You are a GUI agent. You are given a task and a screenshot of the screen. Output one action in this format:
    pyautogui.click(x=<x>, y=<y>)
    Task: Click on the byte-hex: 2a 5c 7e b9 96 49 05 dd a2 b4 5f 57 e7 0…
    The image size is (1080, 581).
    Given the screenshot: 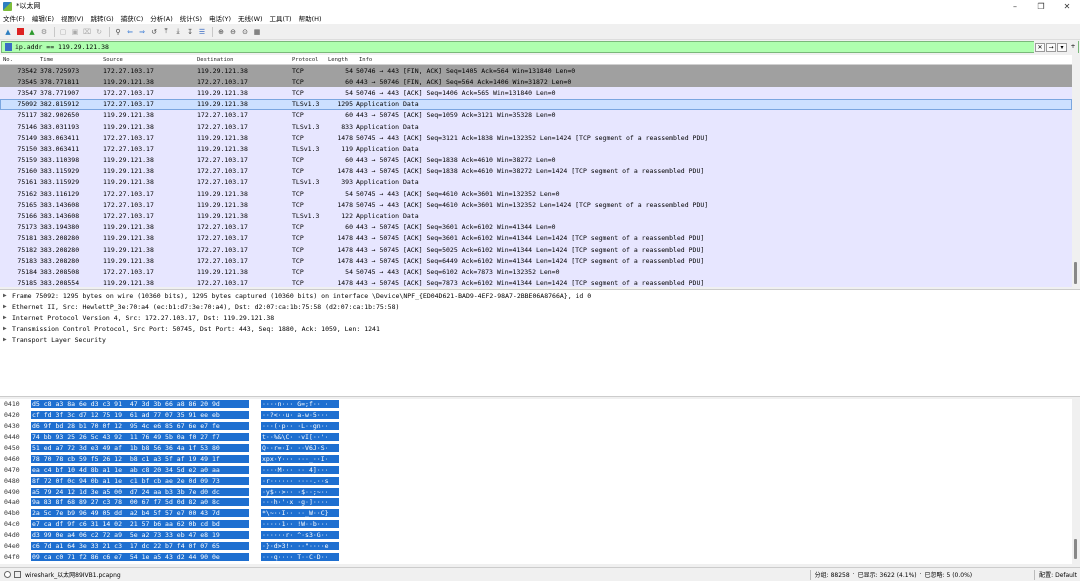 What is the action you would take?
    pyautogui.click(x=140, y=513)
    